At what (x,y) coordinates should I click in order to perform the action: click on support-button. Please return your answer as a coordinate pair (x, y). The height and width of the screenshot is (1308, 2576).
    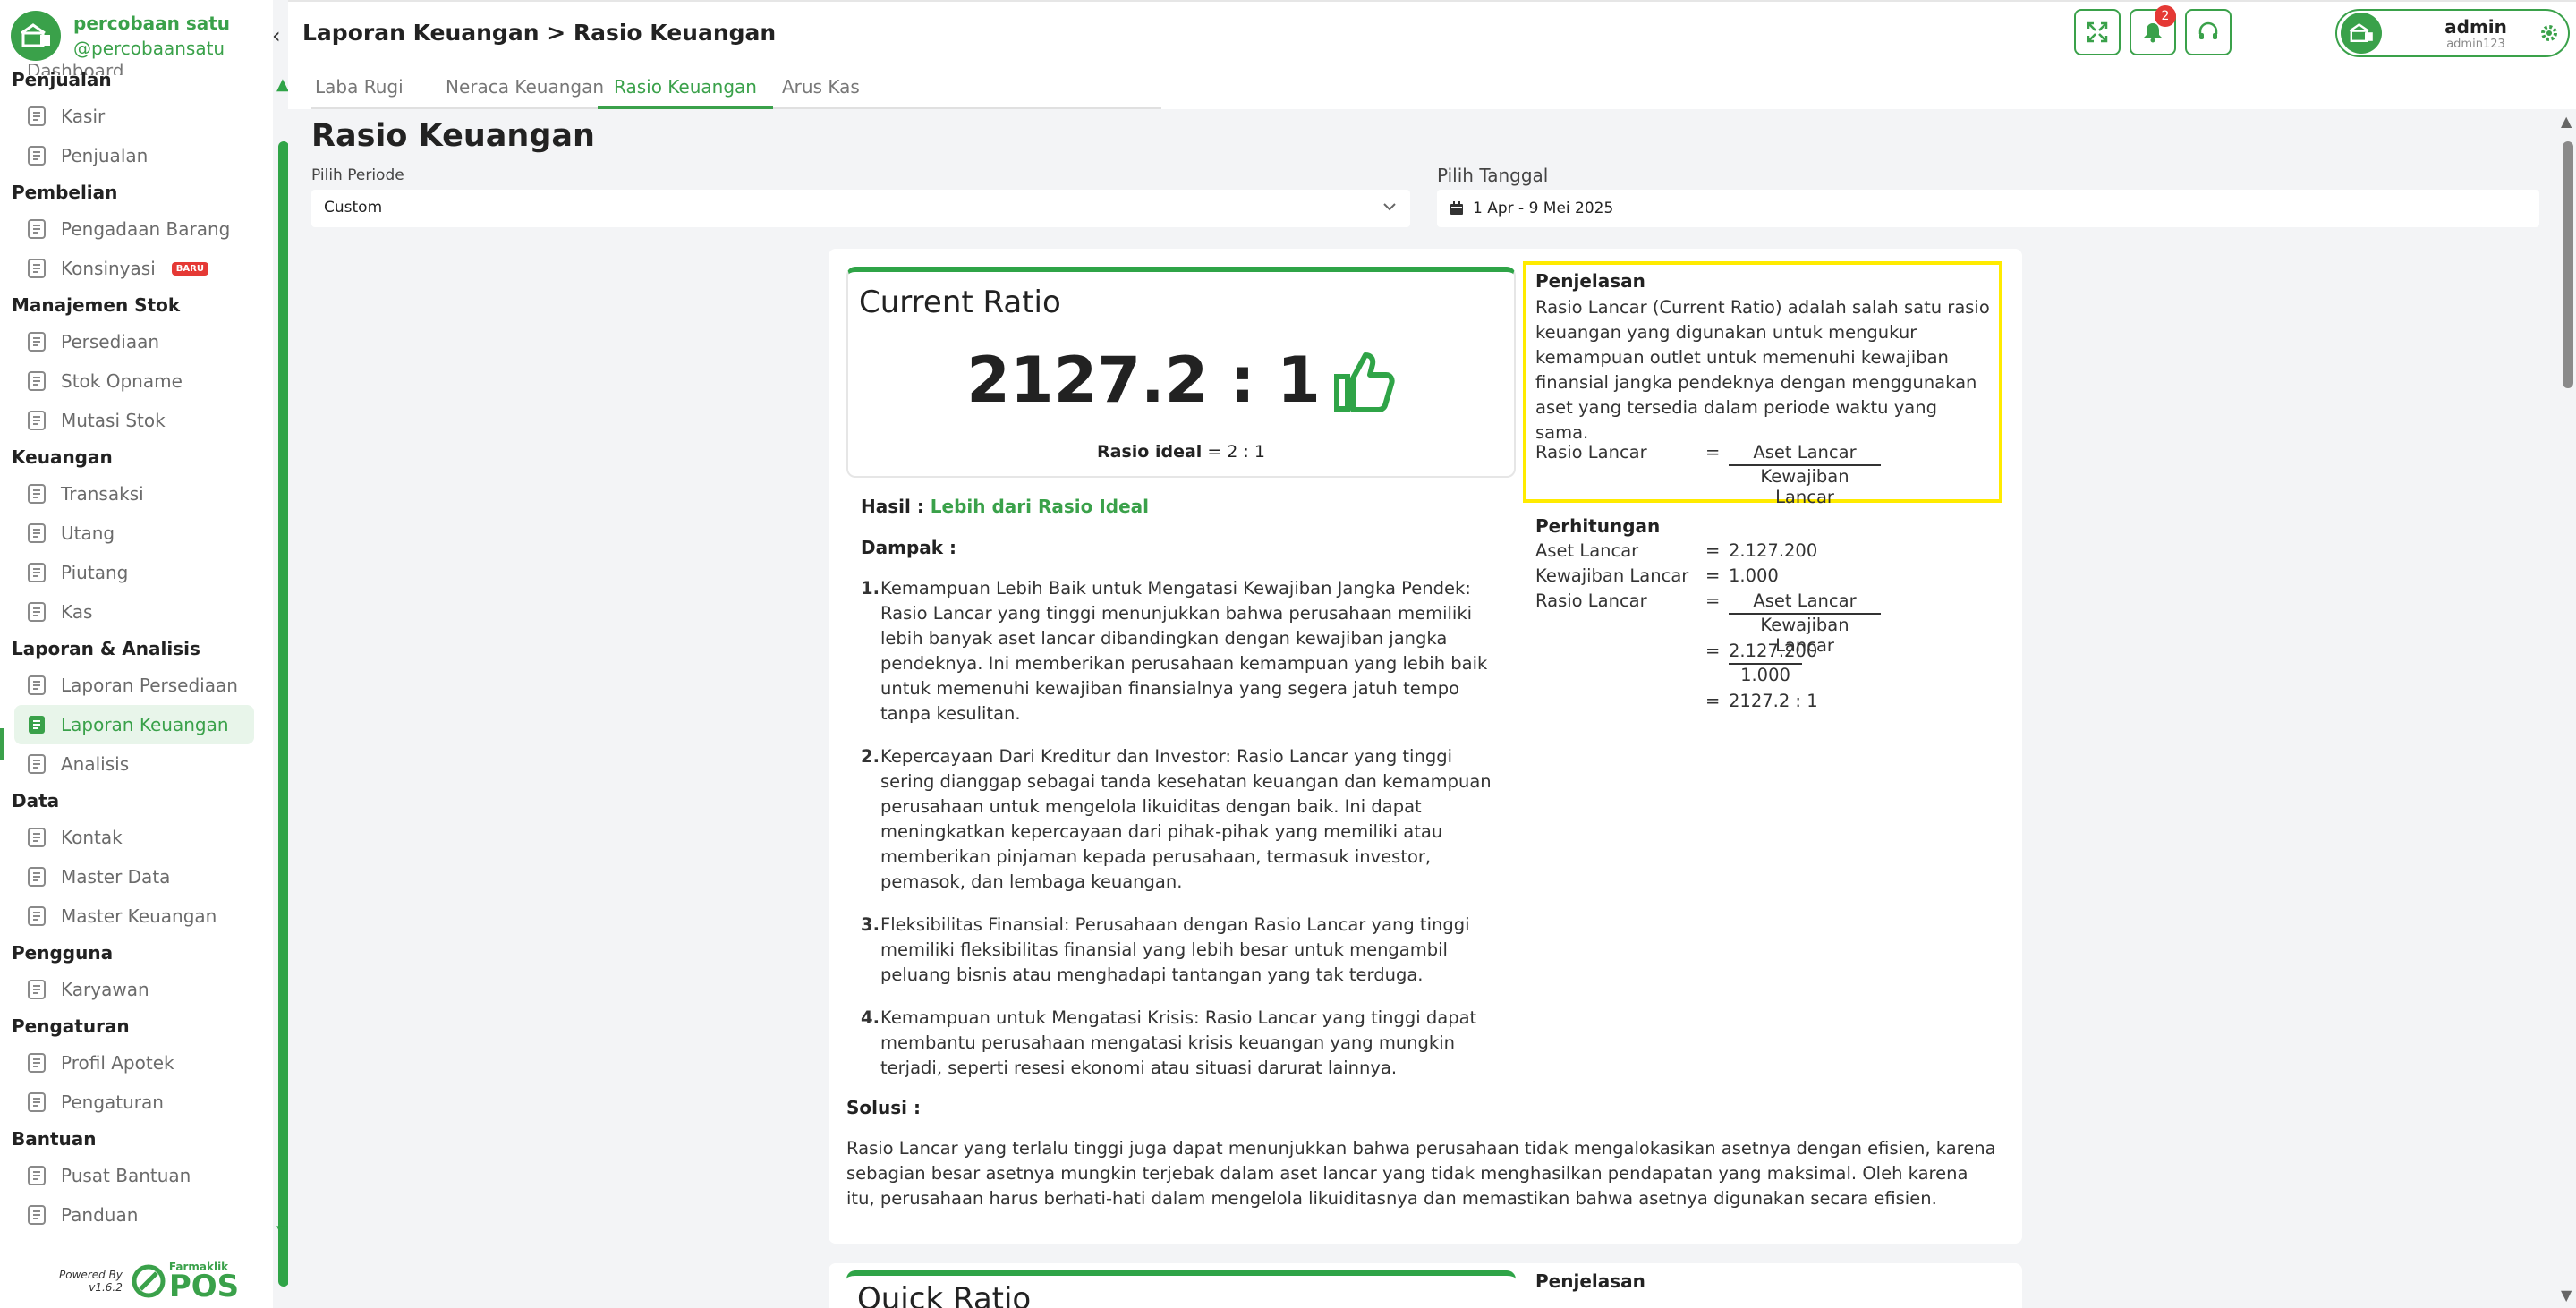
    Looking at the image, I should click on (2208, 32).